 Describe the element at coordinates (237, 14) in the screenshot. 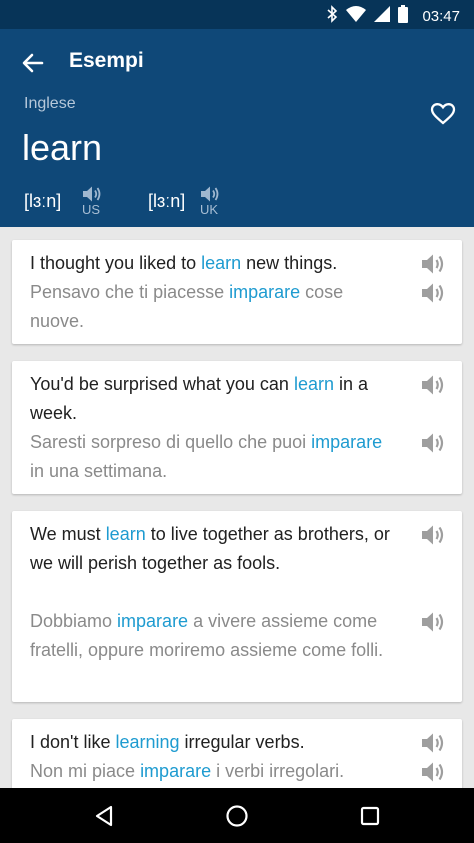

I see `status-bar: 03:47` at that location.